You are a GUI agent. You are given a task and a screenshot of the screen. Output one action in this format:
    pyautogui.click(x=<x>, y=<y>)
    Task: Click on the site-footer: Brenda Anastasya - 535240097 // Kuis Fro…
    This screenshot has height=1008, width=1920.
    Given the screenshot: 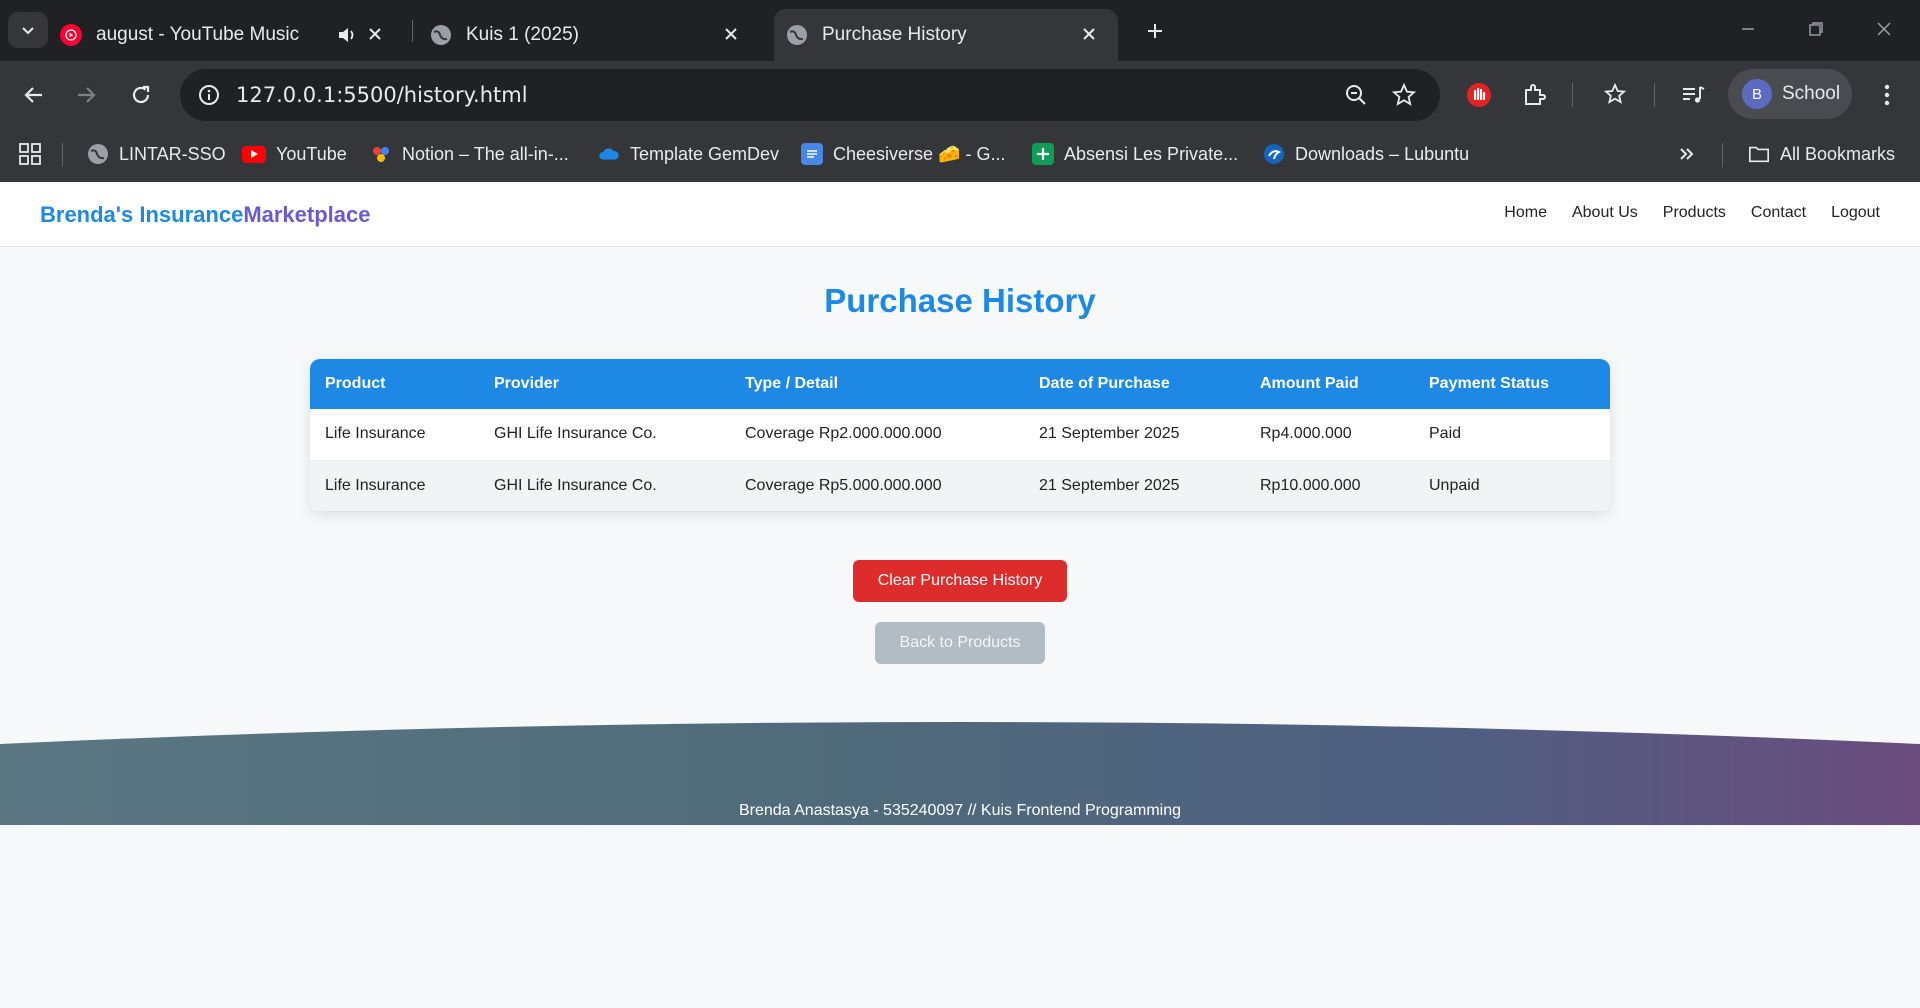 What is the action you would take?
    pyautogui.click(x=960, y=771)
    